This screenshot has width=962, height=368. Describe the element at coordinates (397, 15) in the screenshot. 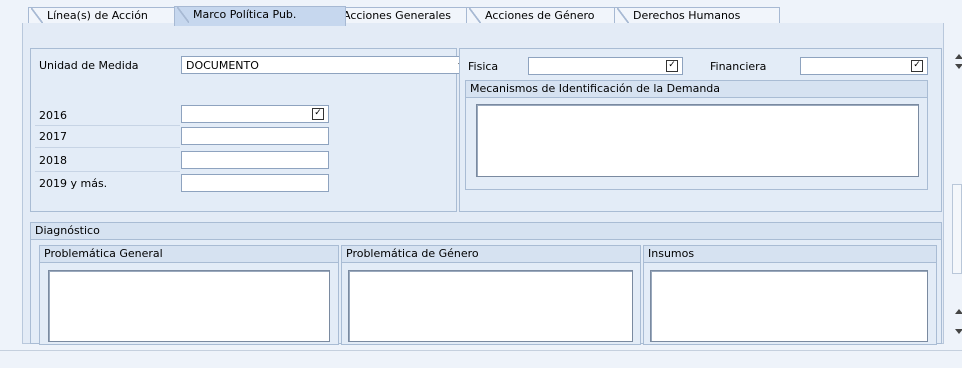

I see `tab-label: Acciones Generales` at that location.